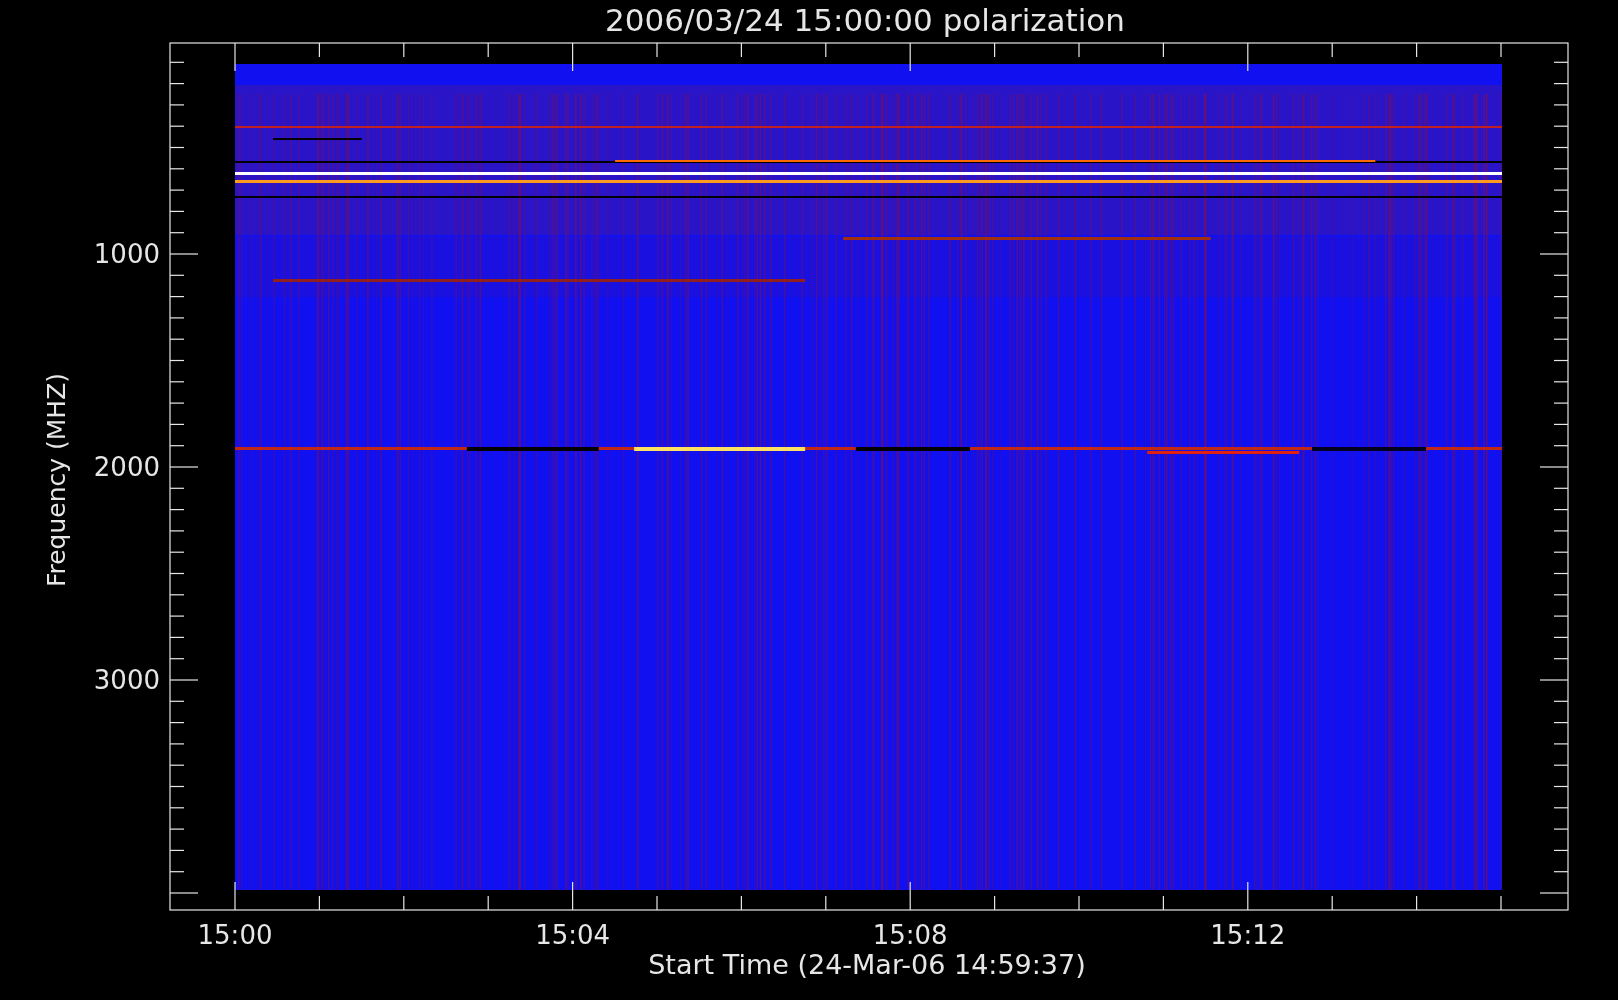  Describe the element at coordinates (865, 20) in the screenshot. I see `plot-title: 2006/03/24 15:00:00 polarization` at that location.